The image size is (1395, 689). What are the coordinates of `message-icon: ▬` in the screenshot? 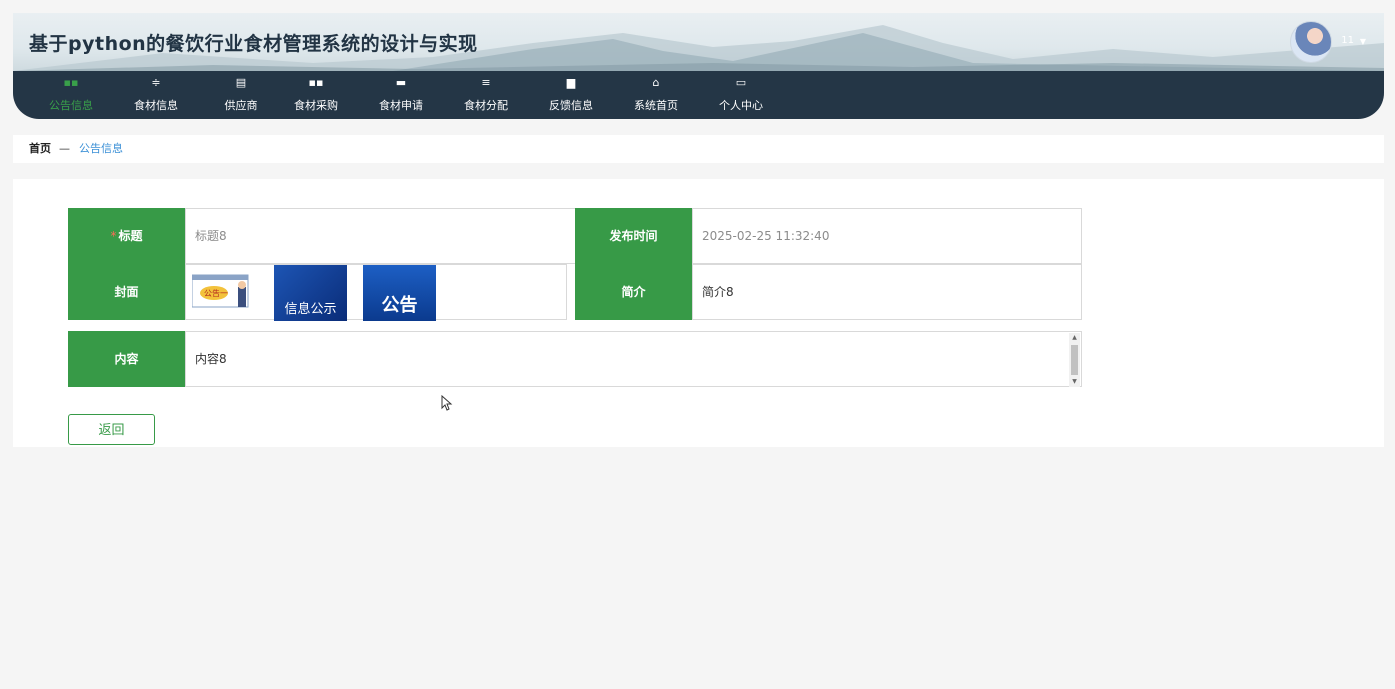 It's located at (401, 82).